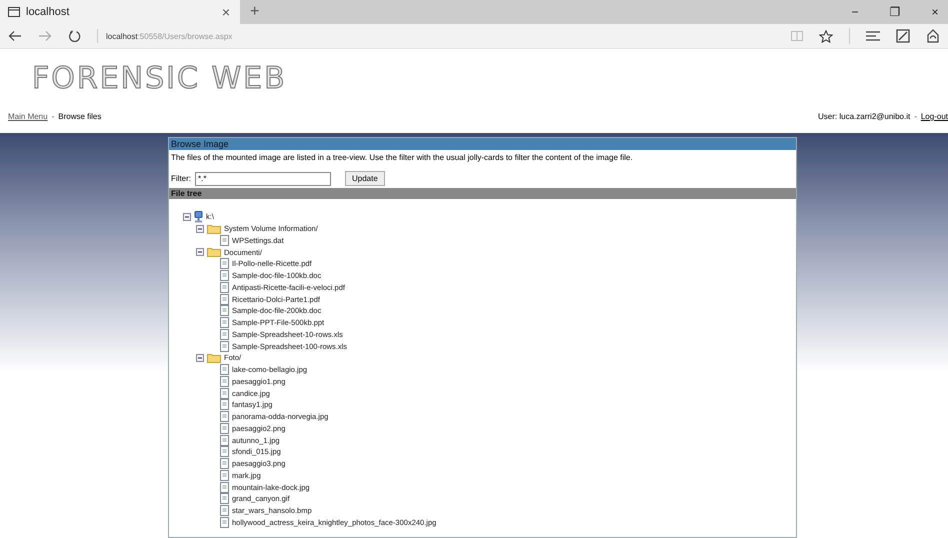  Describe the element at coordinates (365, 178) in the screenshot. I see `update-button: Update` at that location.